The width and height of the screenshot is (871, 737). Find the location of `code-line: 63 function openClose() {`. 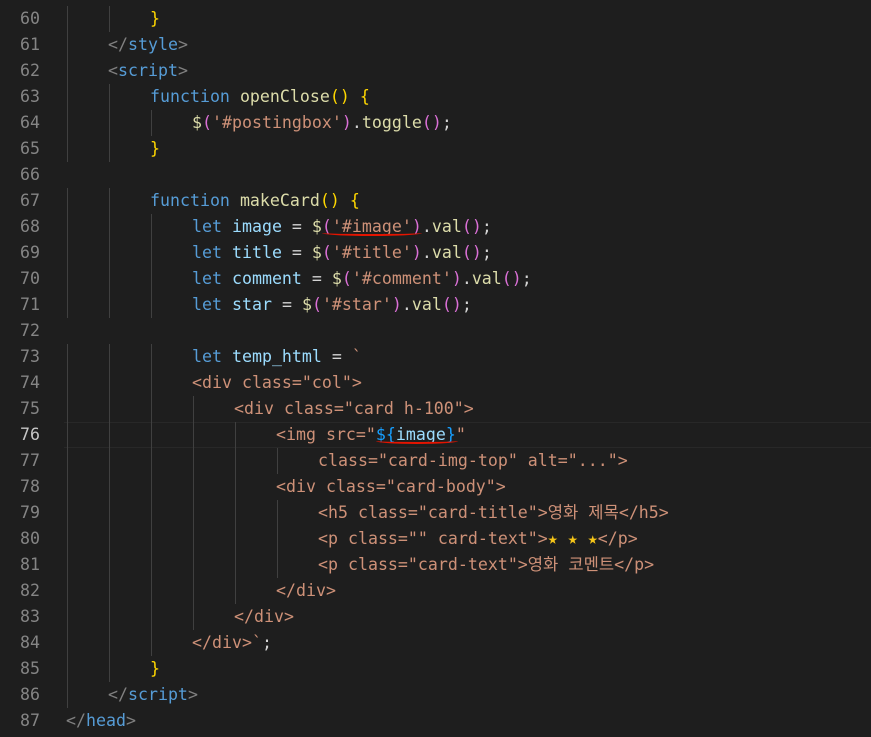

code-line: 63 function openClose() { is located at coordinates (435, 97).